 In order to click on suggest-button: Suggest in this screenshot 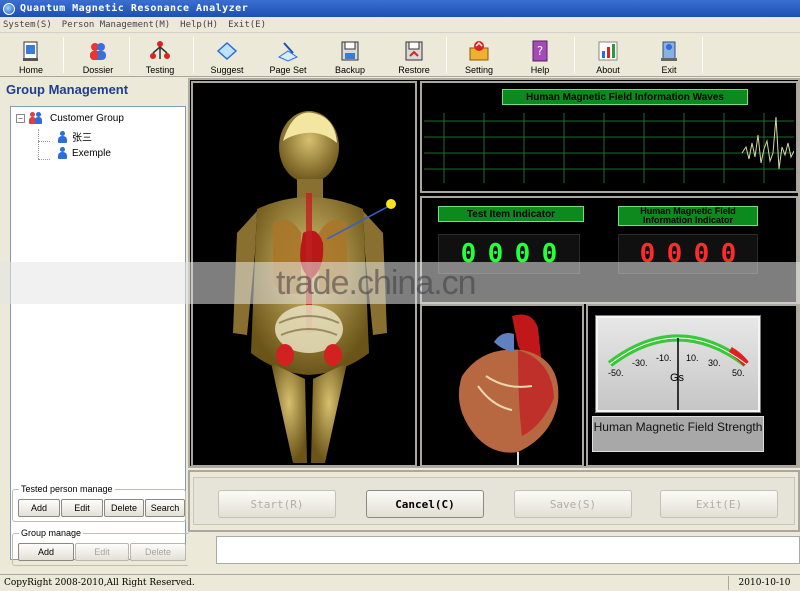, I will do `click(227, 55)`.